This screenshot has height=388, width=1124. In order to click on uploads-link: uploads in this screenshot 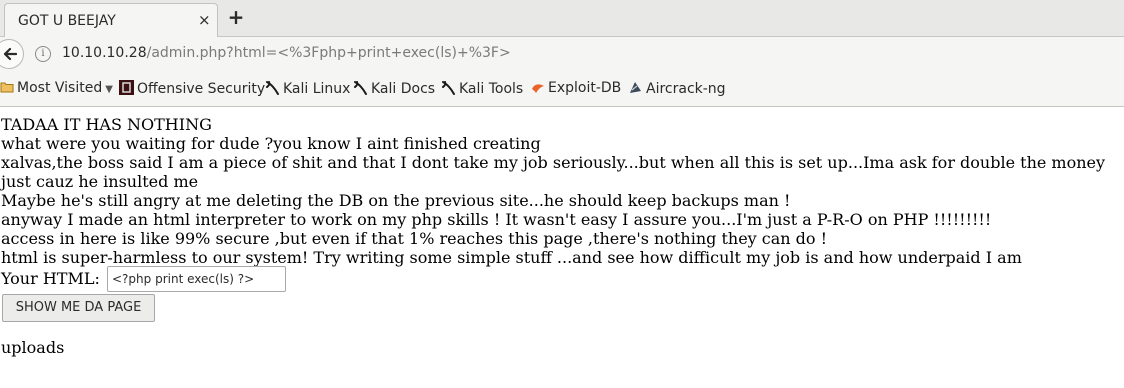, I will do `click(32, 347)`.